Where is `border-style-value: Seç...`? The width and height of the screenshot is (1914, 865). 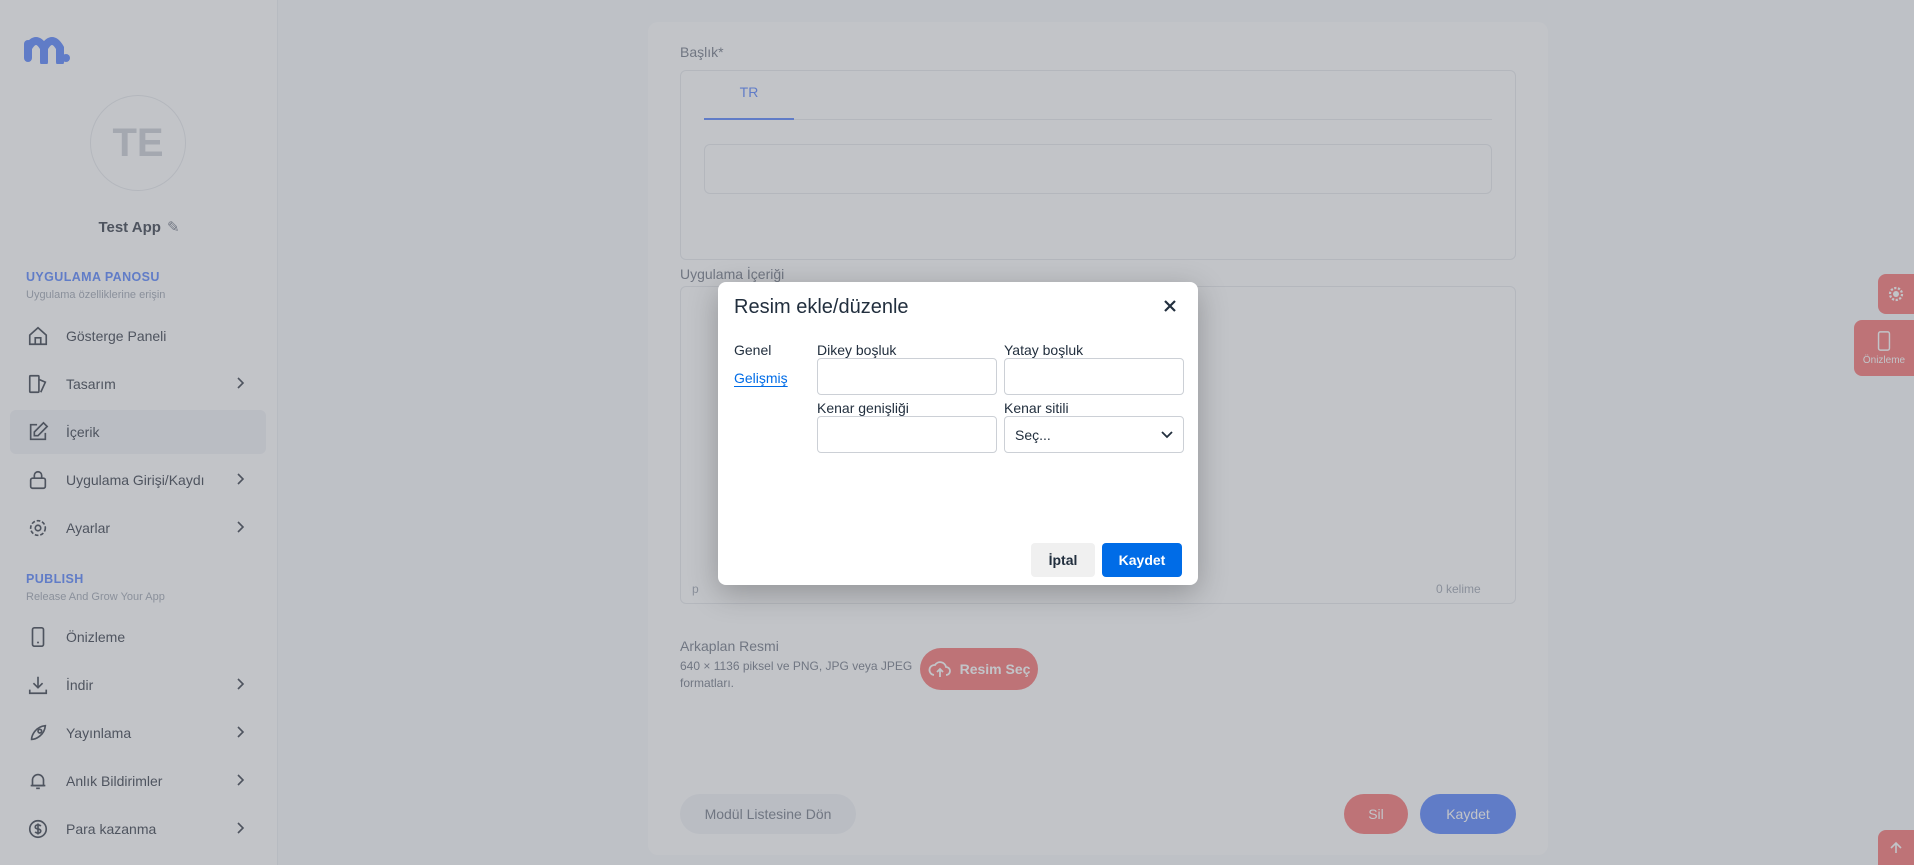 border-style-value: Seç... is located at coordinates (1033, 434).